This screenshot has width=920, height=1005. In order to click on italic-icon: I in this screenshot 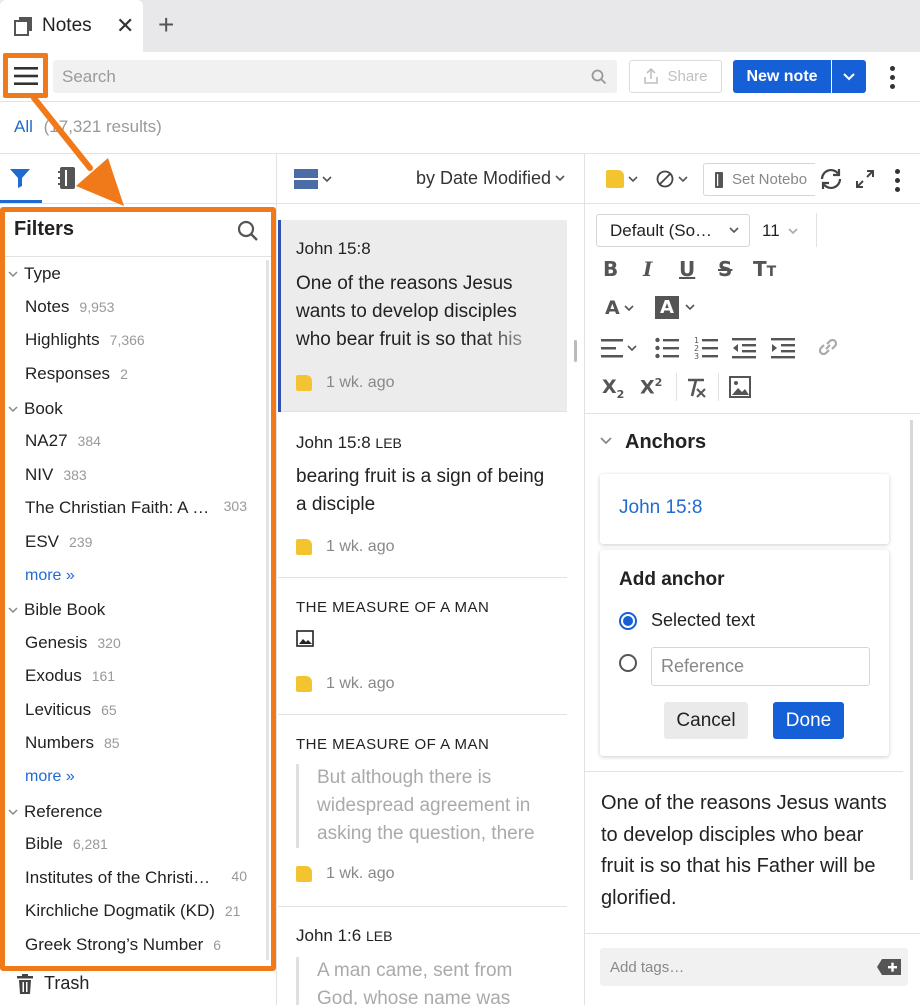, I will do `click(647, 269)`.